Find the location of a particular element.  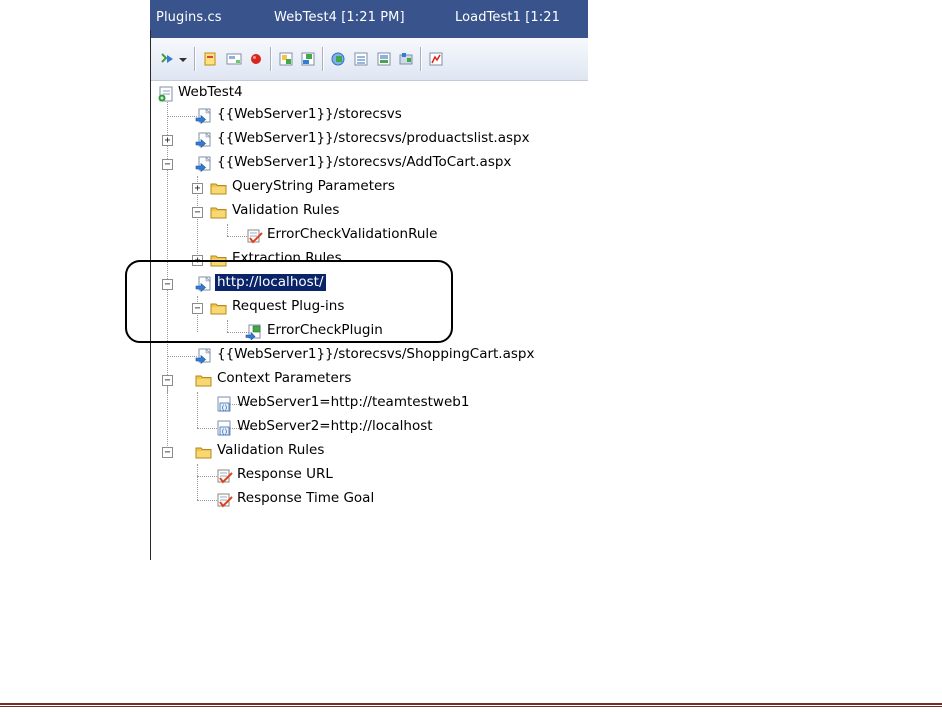

tab-webtest4: WebTest4 [1:21 PM] is located at coordinates (339, 17).